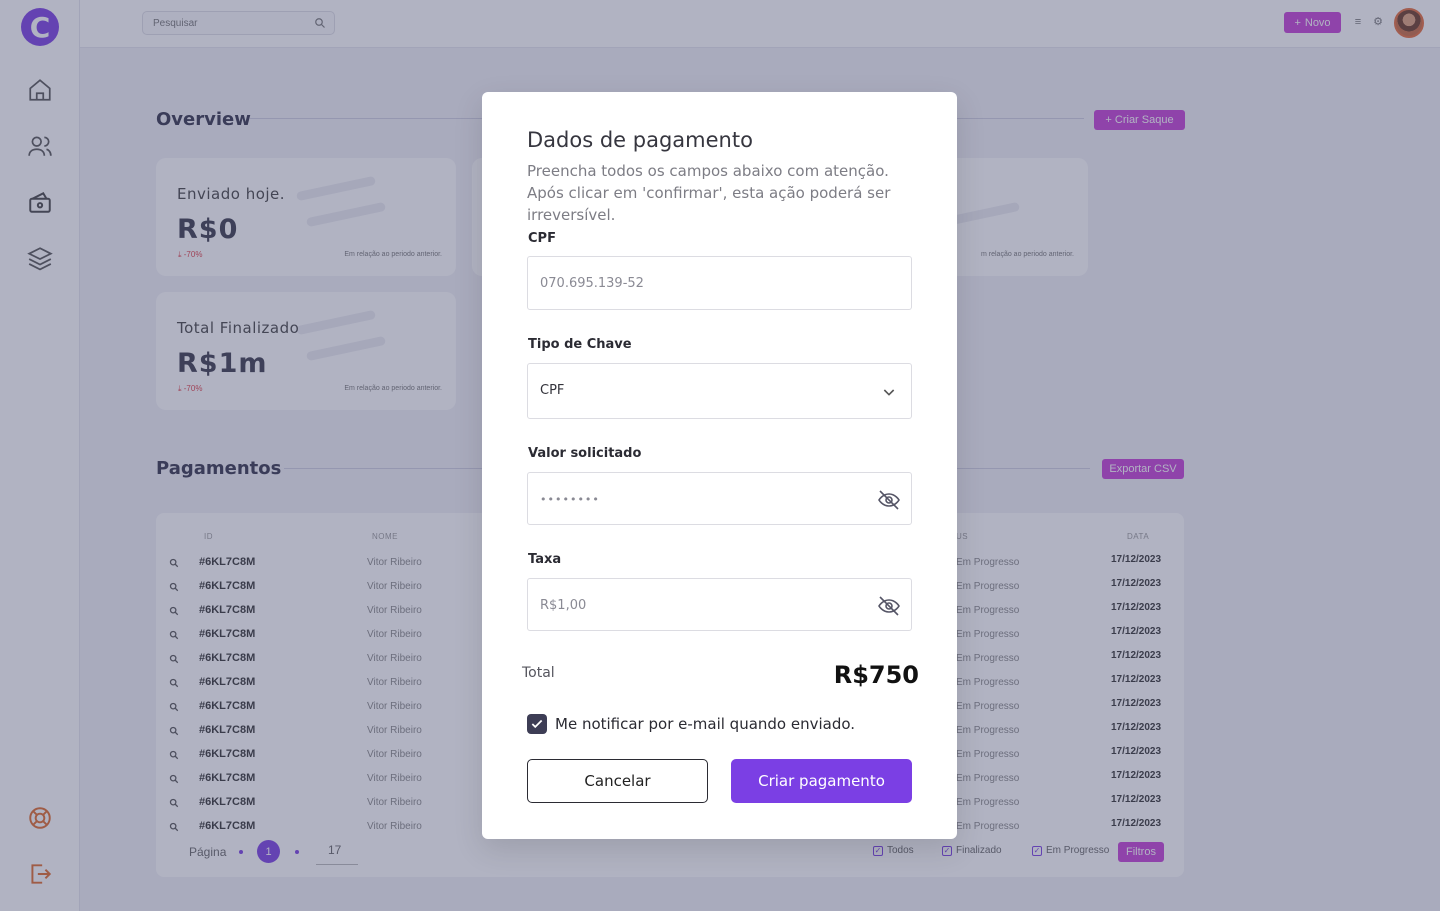  I want to click on amount-label: Valor solicitado, so click(585, 453).